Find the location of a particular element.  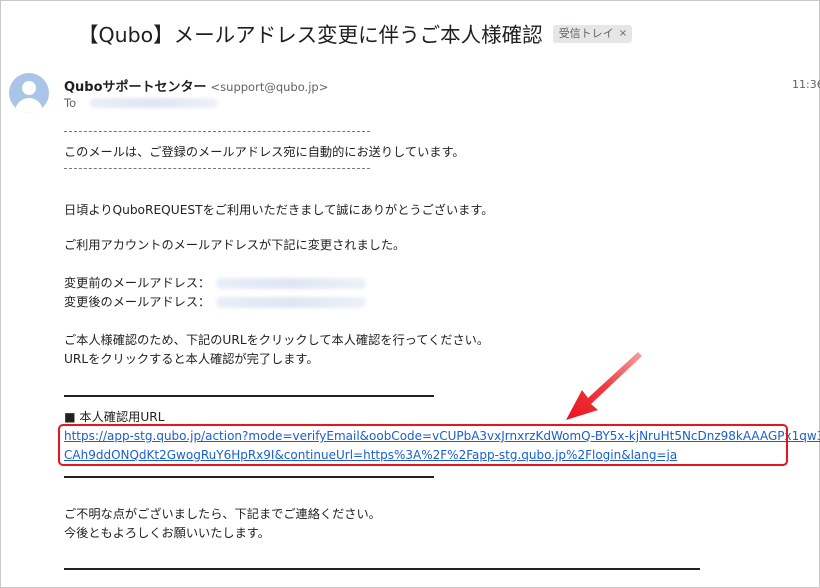

inbox-label-chip: 受信トレイ × is located at coordinates (592, 34).